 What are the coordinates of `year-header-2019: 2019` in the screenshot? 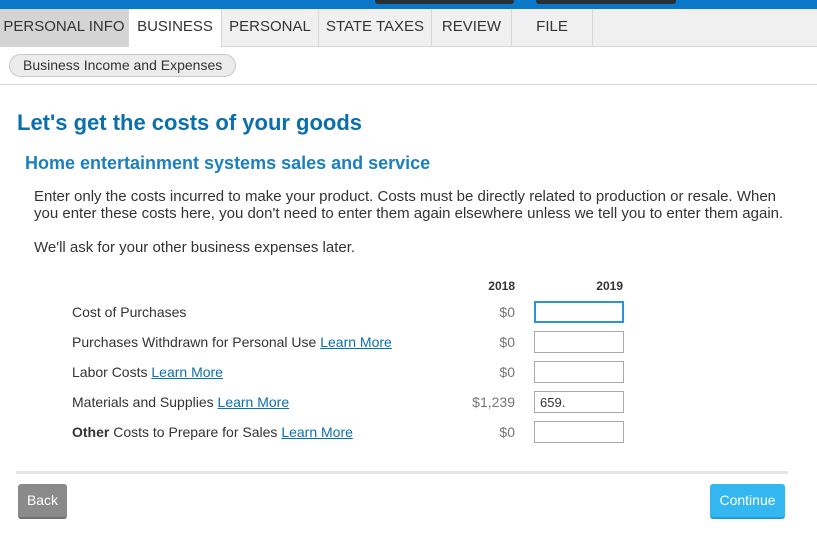 It's located at (609, 286).